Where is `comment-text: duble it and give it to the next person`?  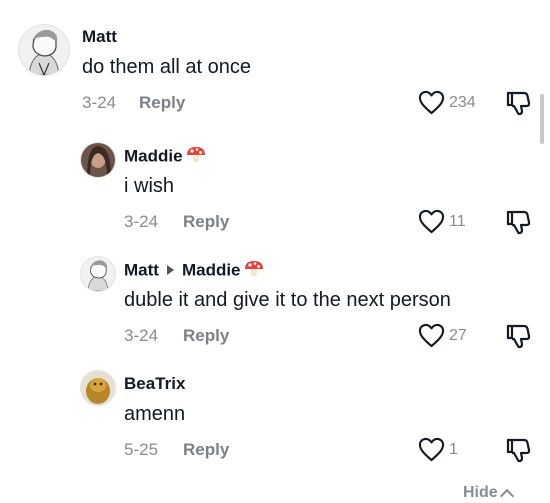
comment-text: duble it and give it to the next person is located at coordinates (287, 300).